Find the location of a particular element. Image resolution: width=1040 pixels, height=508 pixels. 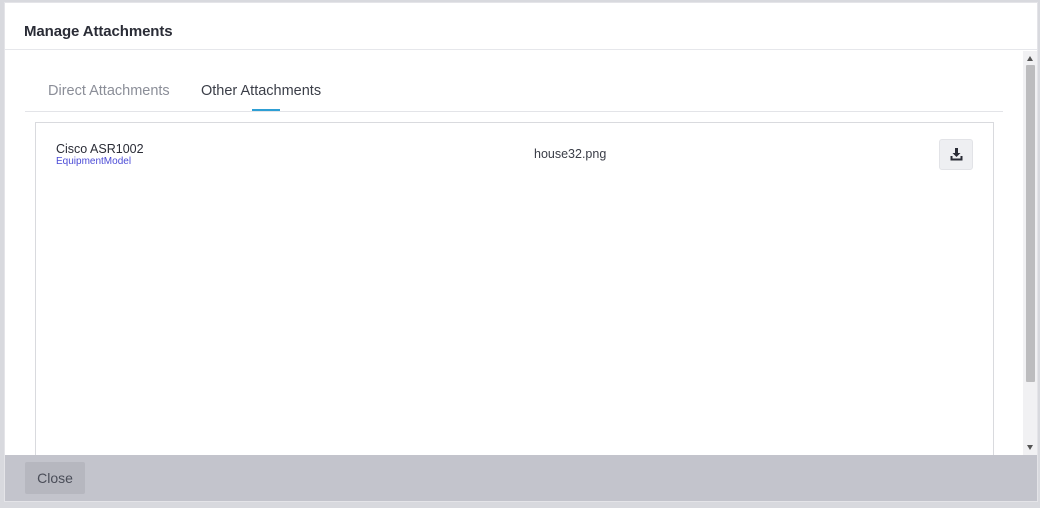

download-button is located at coordinates (956, 154).